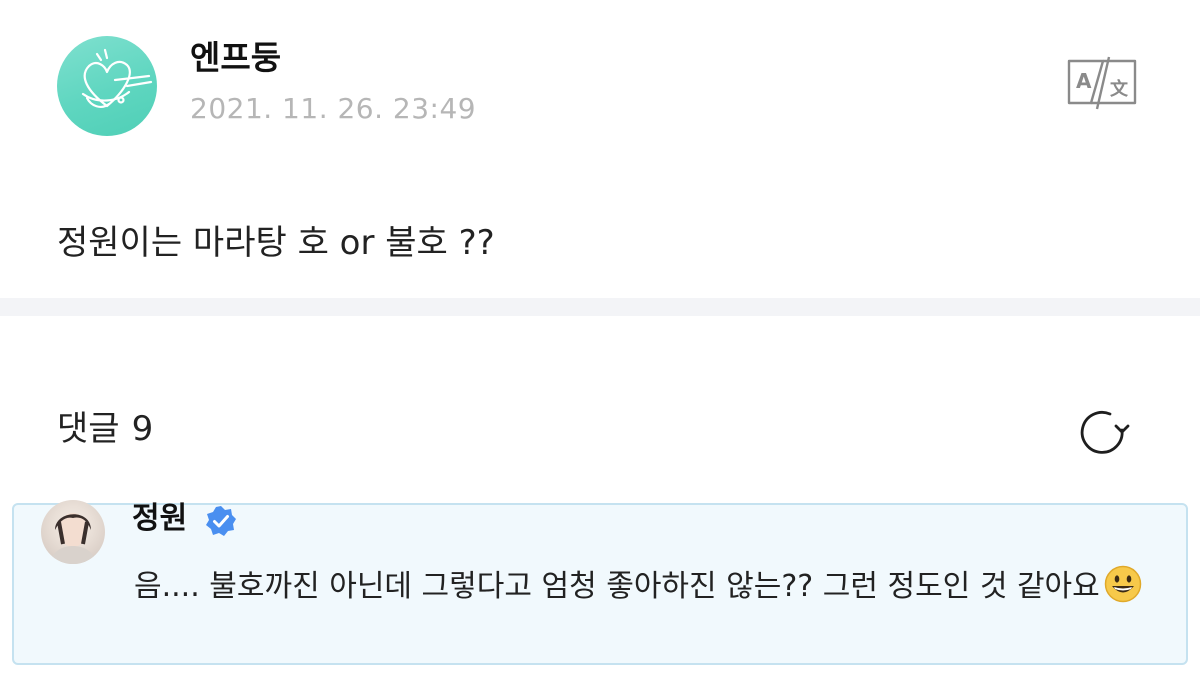 The height and width of the screenshot is (692, 1200). Describe the element at coordinates (88, 429) in the screenshot. I see `comments-title-label: 댓글` at that location.